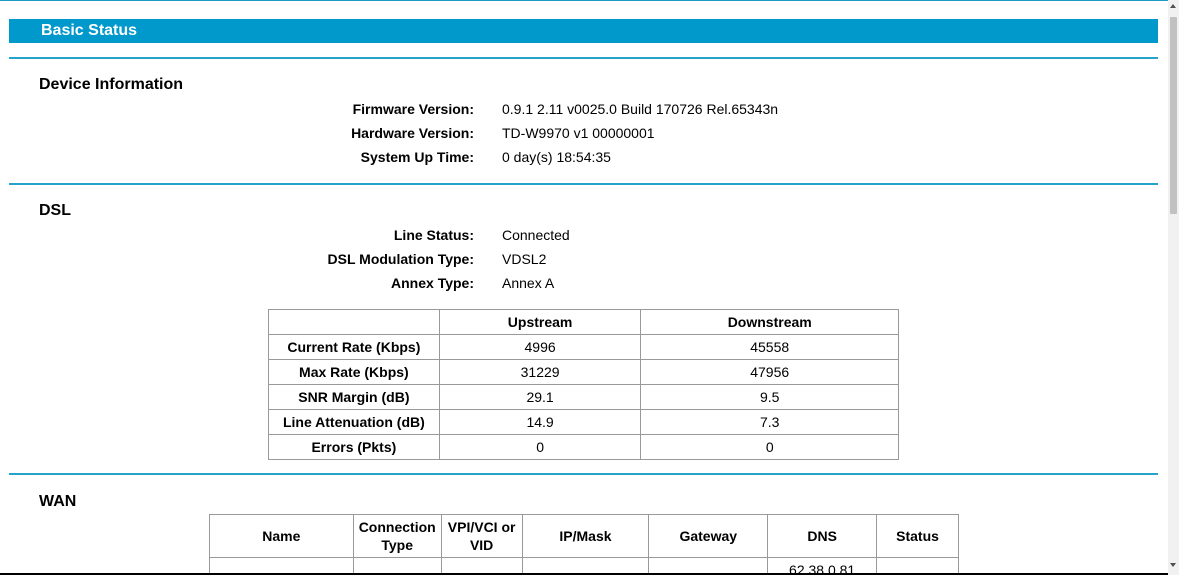 The height and width of the screenshot is (575, 1179). I want to click on line-status-label: Line Status:, so click(433, 235).